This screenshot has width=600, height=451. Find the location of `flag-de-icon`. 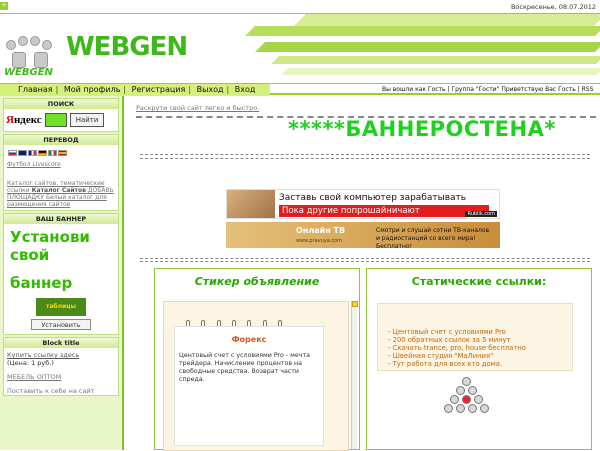

flag-de-icon is located at coordinates (42, 153).